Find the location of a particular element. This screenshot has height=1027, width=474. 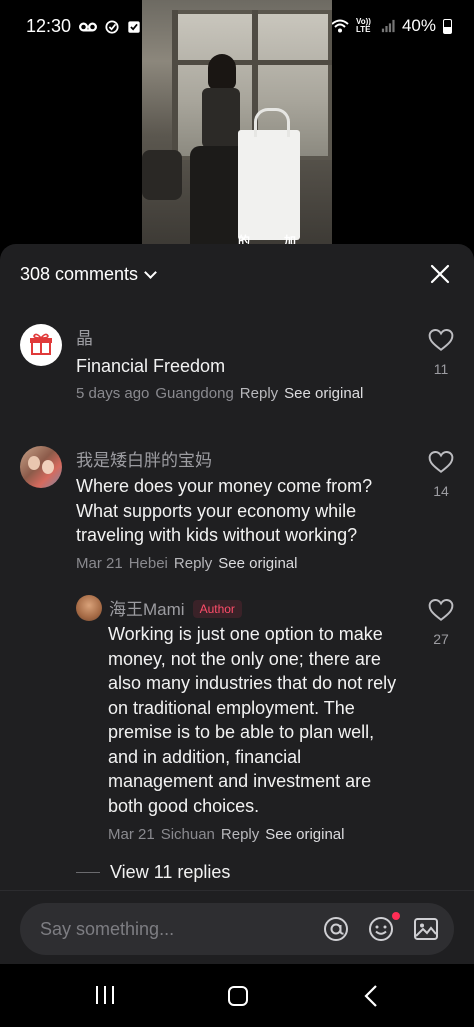

close-icon is located at coordinates (440, 274).